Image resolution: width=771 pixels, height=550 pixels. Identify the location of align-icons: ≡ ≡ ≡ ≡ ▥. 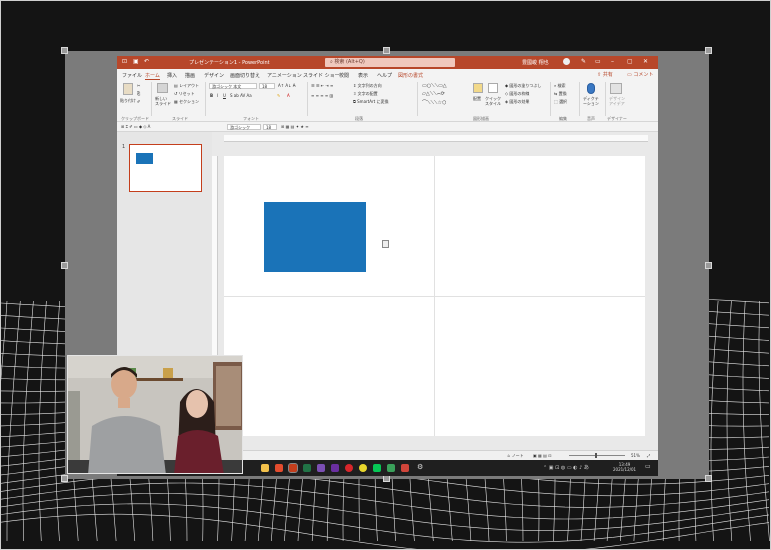
(322, 95).